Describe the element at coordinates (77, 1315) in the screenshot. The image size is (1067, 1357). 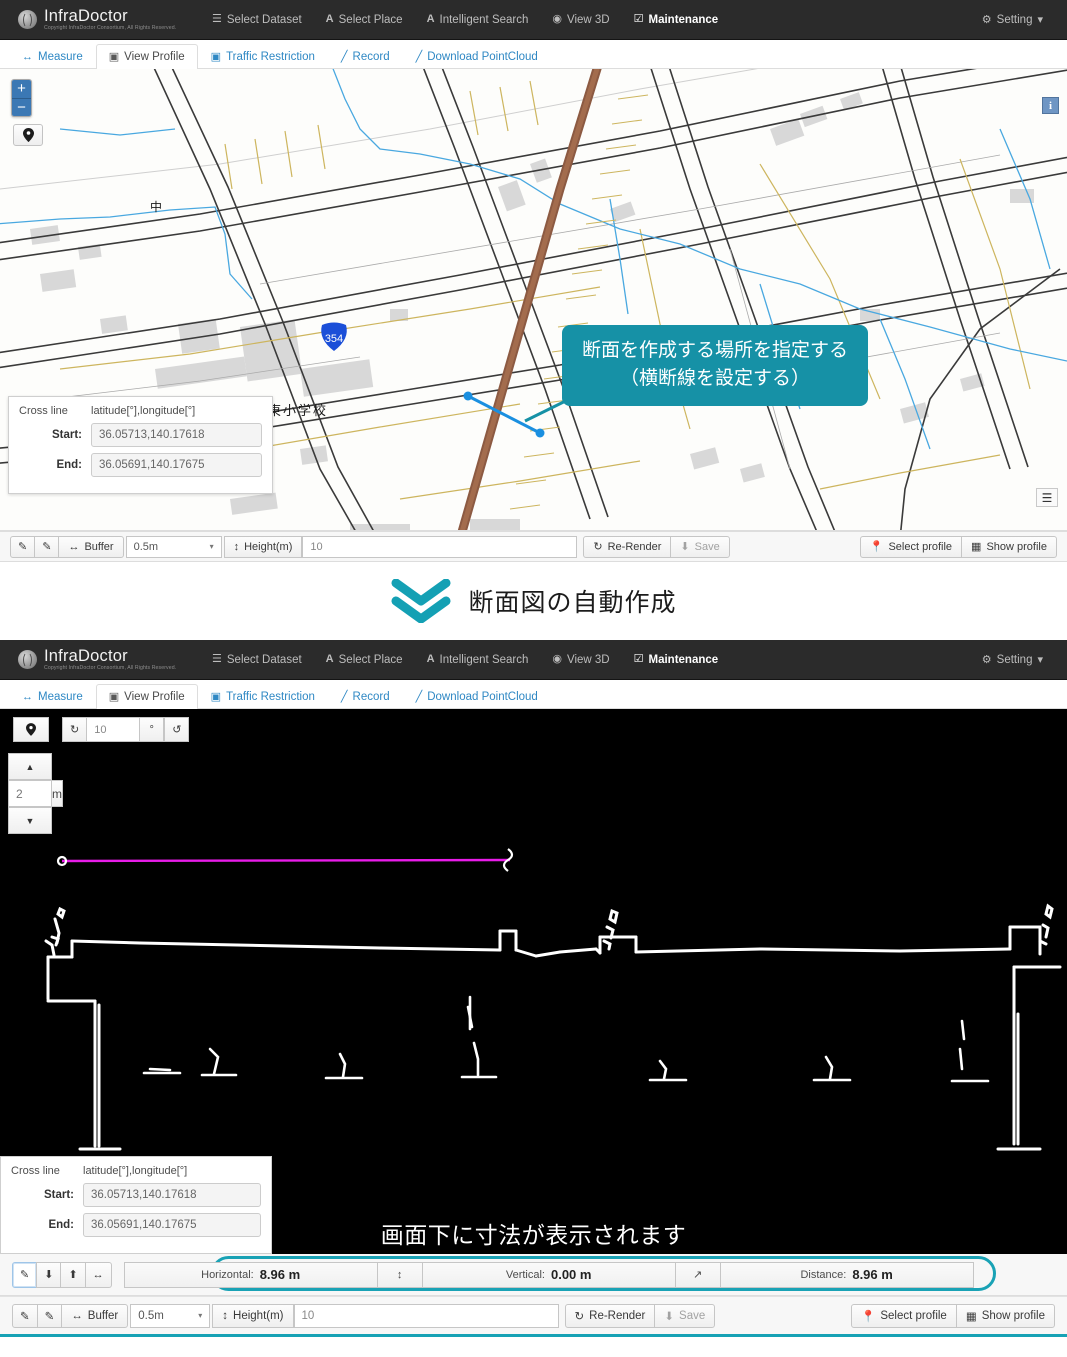
I see `arrows-h-icon: ↔` at that location.